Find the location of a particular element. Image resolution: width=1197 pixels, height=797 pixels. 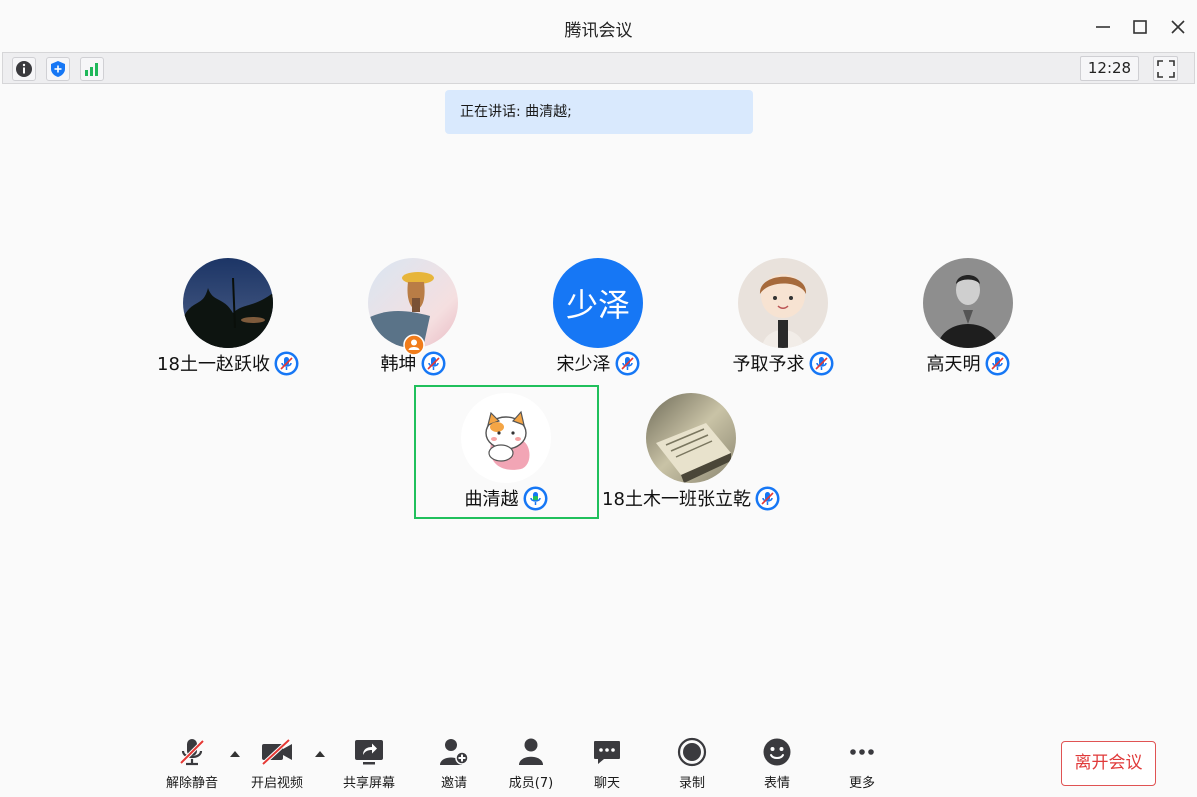

record-button: 录制 is located at coordinates (692, 764).